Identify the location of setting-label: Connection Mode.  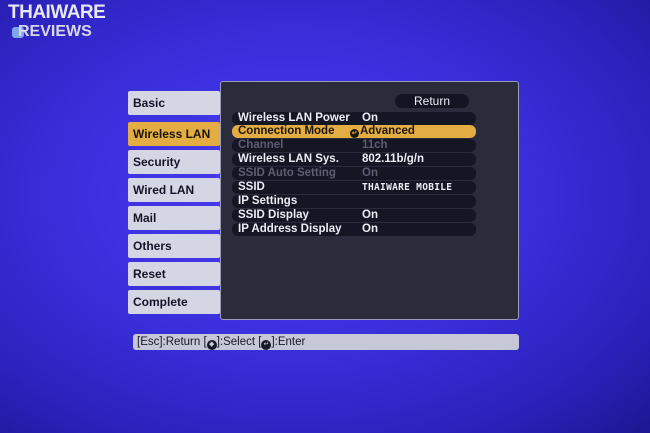
(286, 131).